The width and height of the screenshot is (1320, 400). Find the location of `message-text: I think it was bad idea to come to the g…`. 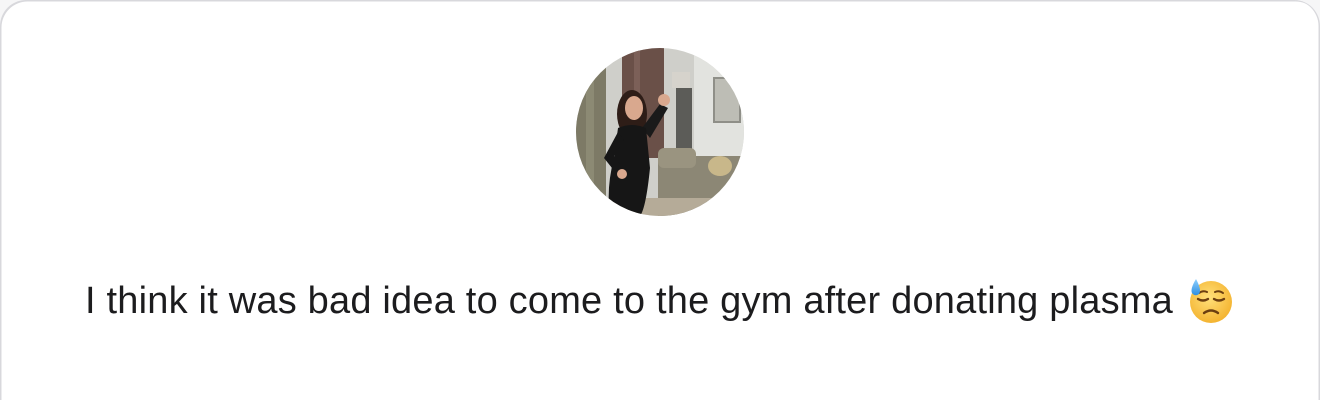

message-text: I think it was bad idea to come to the g… is located at coordinates (660, 301).